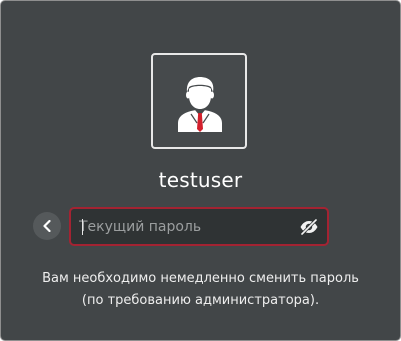 This screenshot has width=401, height=341. What do you see at coordinates (200, 278) in the screenshot?
I see `message-line-1: Вам необходимо немедленно сменить пароль` at bounding box center [200, 278].